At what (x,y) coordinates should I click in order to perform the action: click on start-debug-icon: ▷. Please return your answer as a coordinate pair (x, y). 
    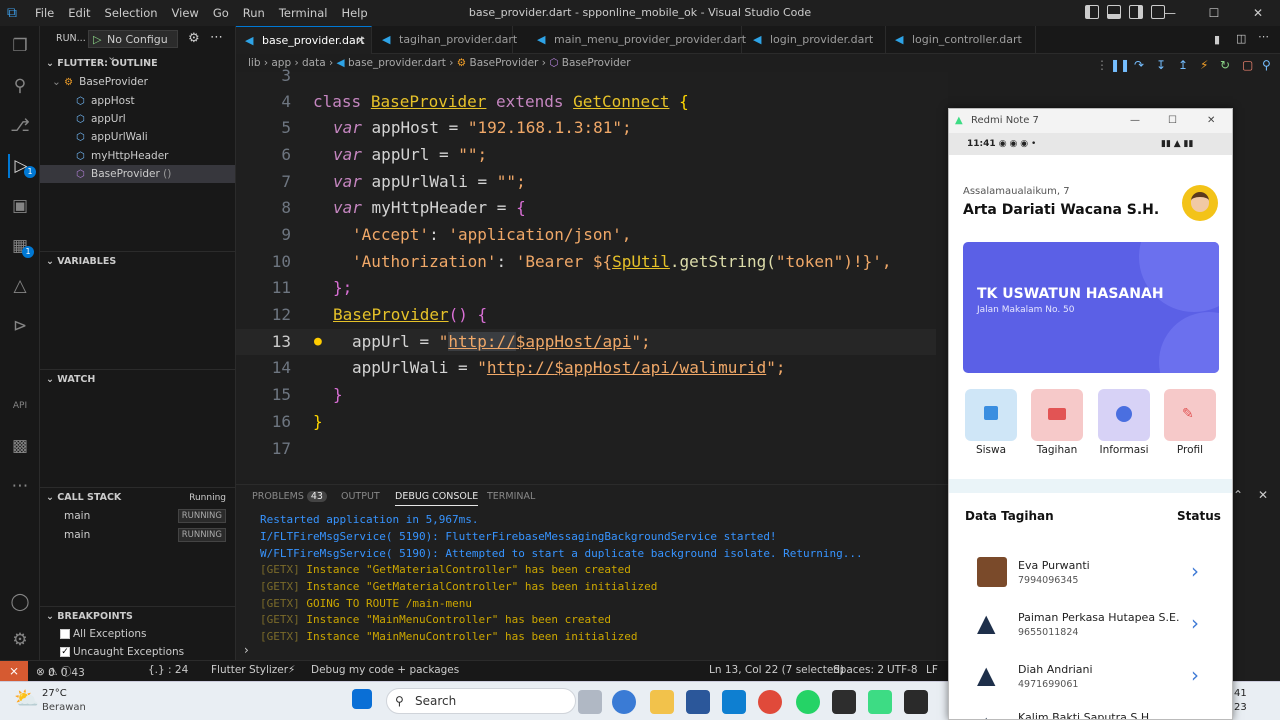
    Looking at the image, I should click on (97, 39).